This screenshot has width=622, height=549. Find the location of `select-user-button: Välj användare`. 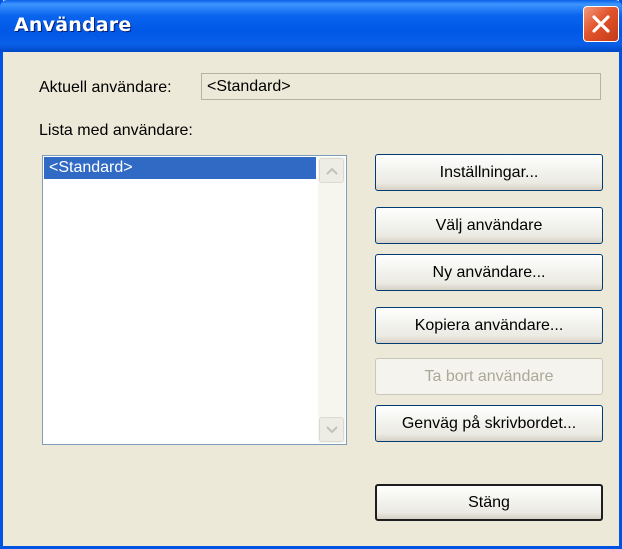

select-user-button: Välj användare is located at coordinates (489, 225).